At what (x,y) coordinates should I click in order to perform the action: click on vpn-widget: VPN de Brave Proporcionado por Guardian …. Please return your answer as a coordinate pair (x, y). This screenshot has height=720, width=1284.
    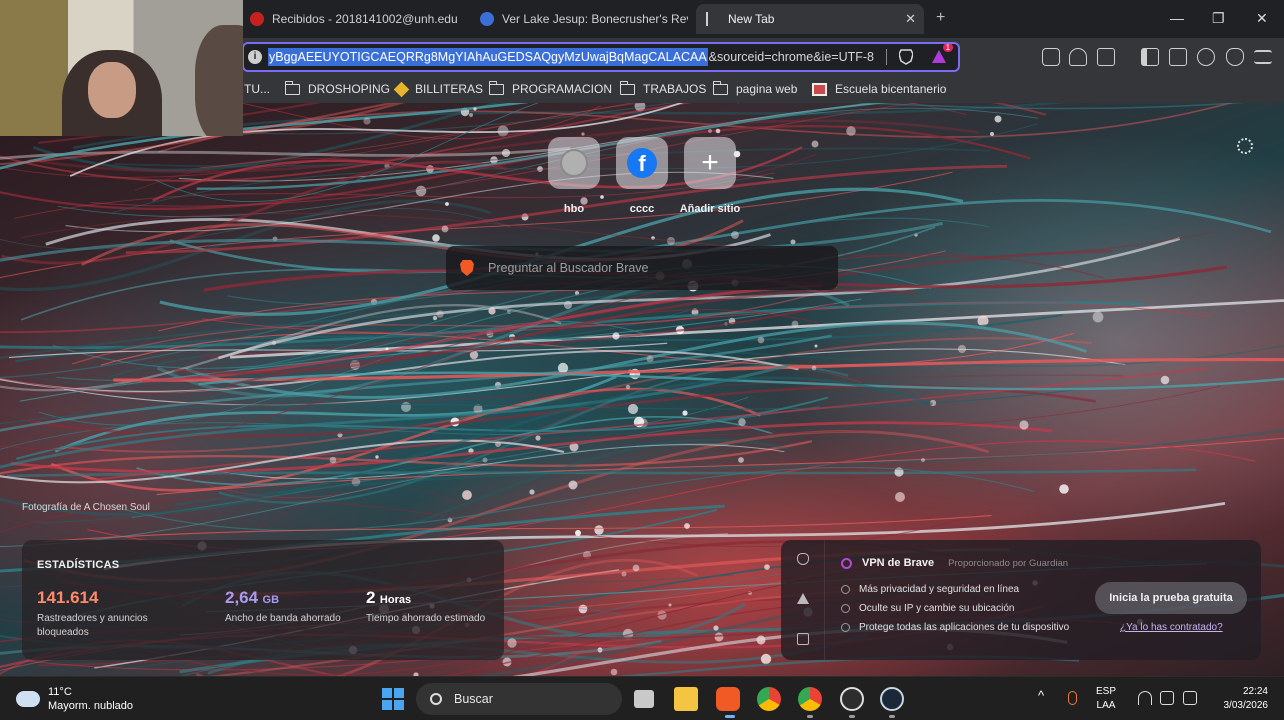
    Looking at the image, I should click on (1021, 600).